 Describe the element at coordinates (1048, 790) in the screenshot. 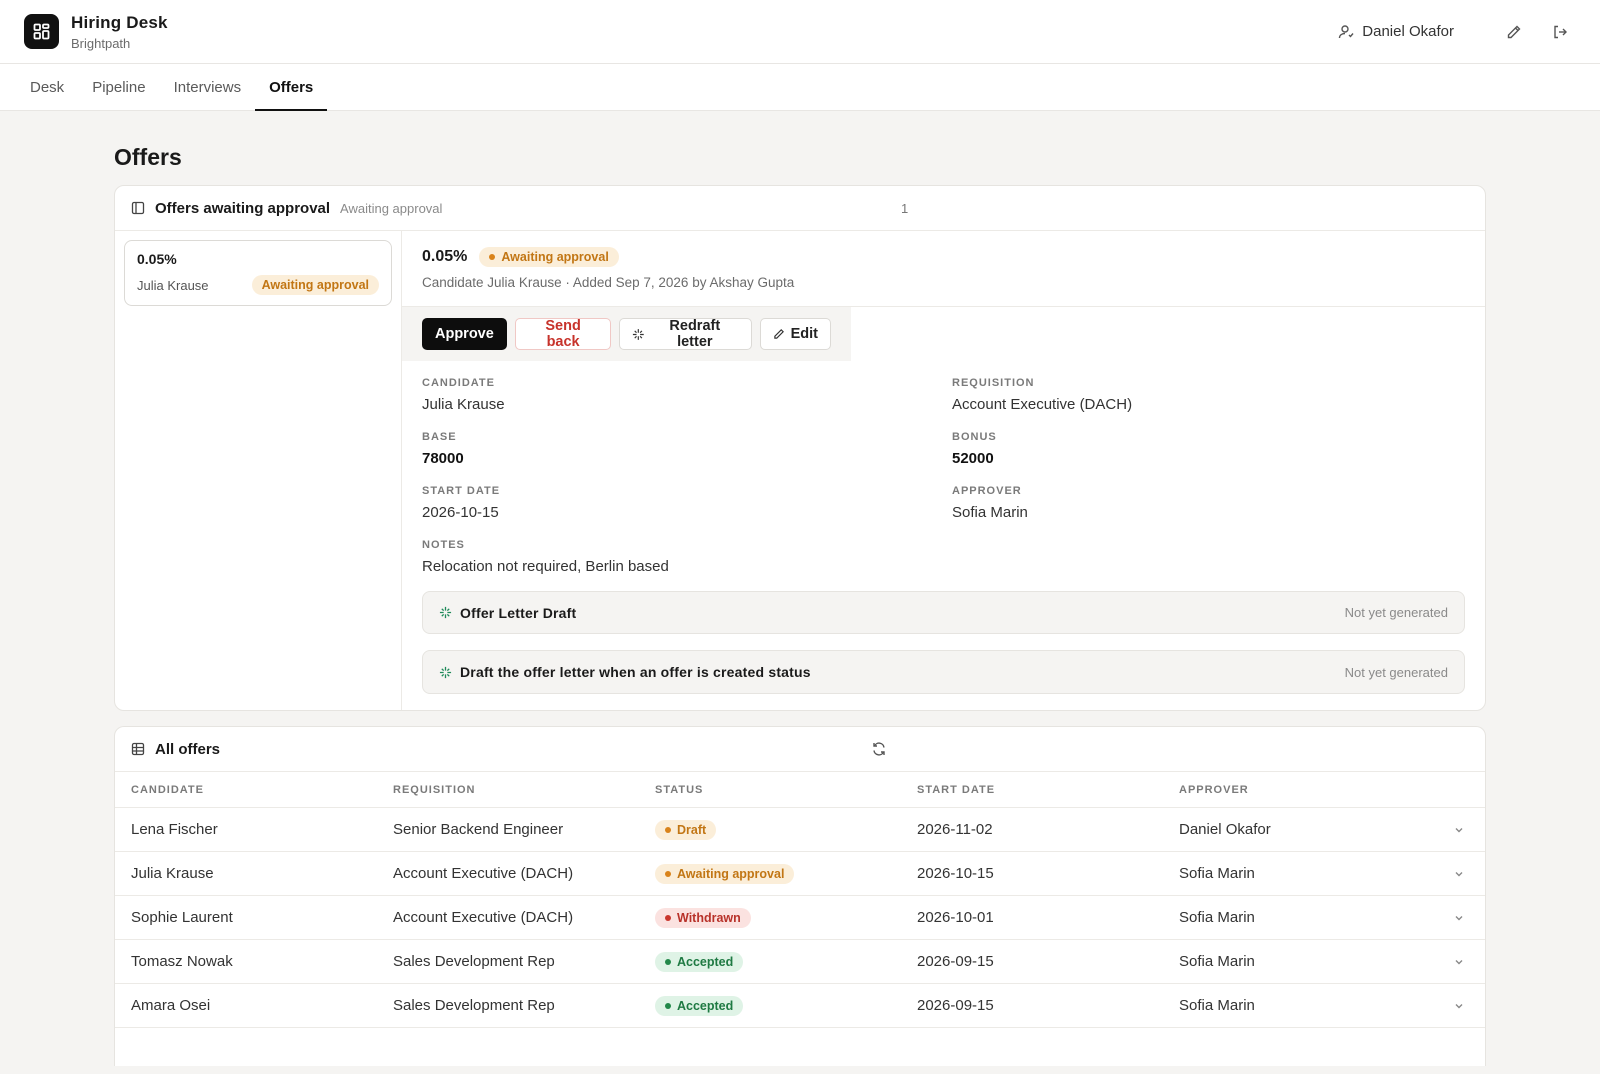

I see `column-header: START DATE` at that location.